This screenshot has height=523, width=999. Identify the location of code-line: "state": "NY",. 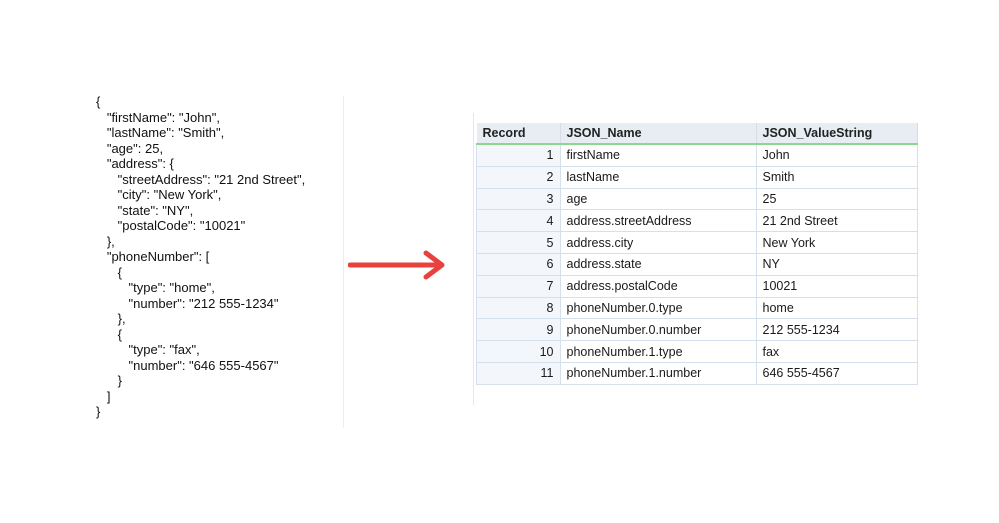
(145, 210).